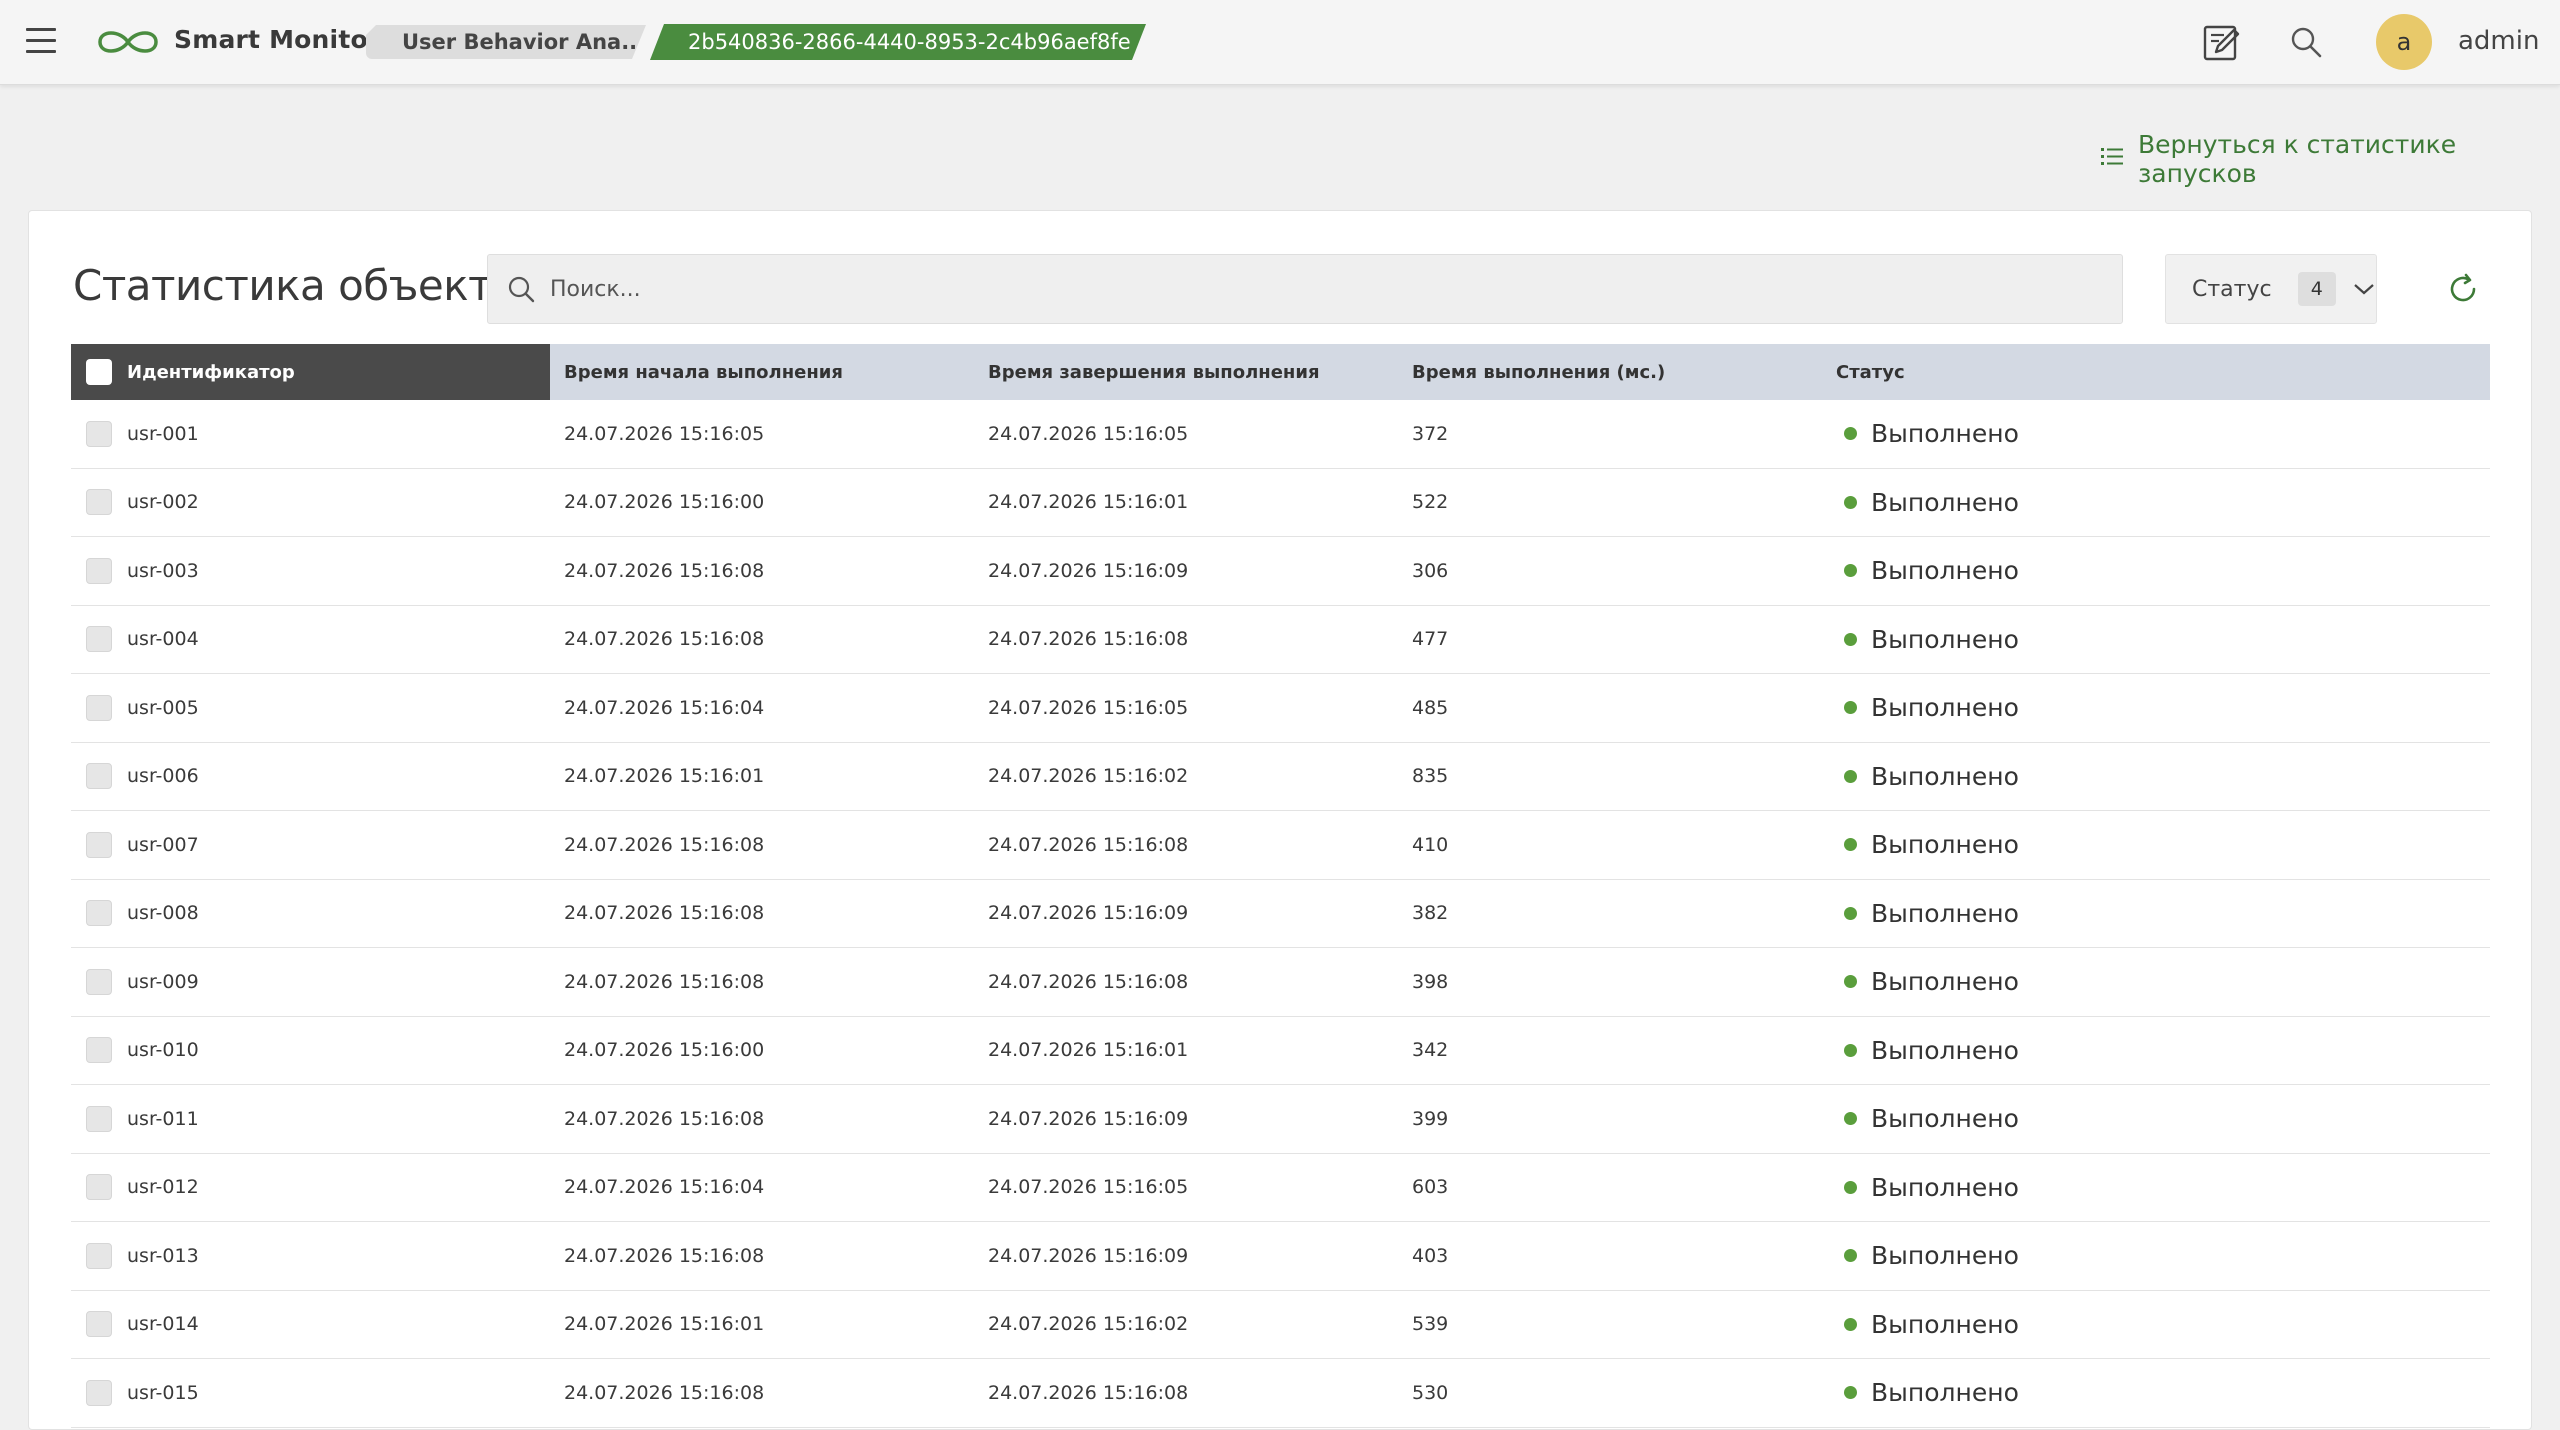 This screenshot has height=1430, width=2560. What do you see at coordinates (898, 42) in the screenshot?
I see `breadcrumb-run-id: 2b540836-2866-4440-8953-2c4b96aef8fe` at bounding box center [898, 42].